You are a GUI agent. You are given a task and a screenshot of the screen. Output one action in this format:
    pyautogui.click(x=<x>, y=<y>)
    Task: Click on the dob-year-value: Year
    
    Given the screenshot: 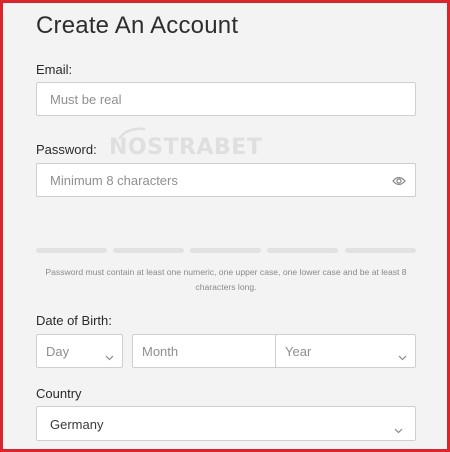 What is the action you would take?
    pyautogui.click(x=298, y=351)
    